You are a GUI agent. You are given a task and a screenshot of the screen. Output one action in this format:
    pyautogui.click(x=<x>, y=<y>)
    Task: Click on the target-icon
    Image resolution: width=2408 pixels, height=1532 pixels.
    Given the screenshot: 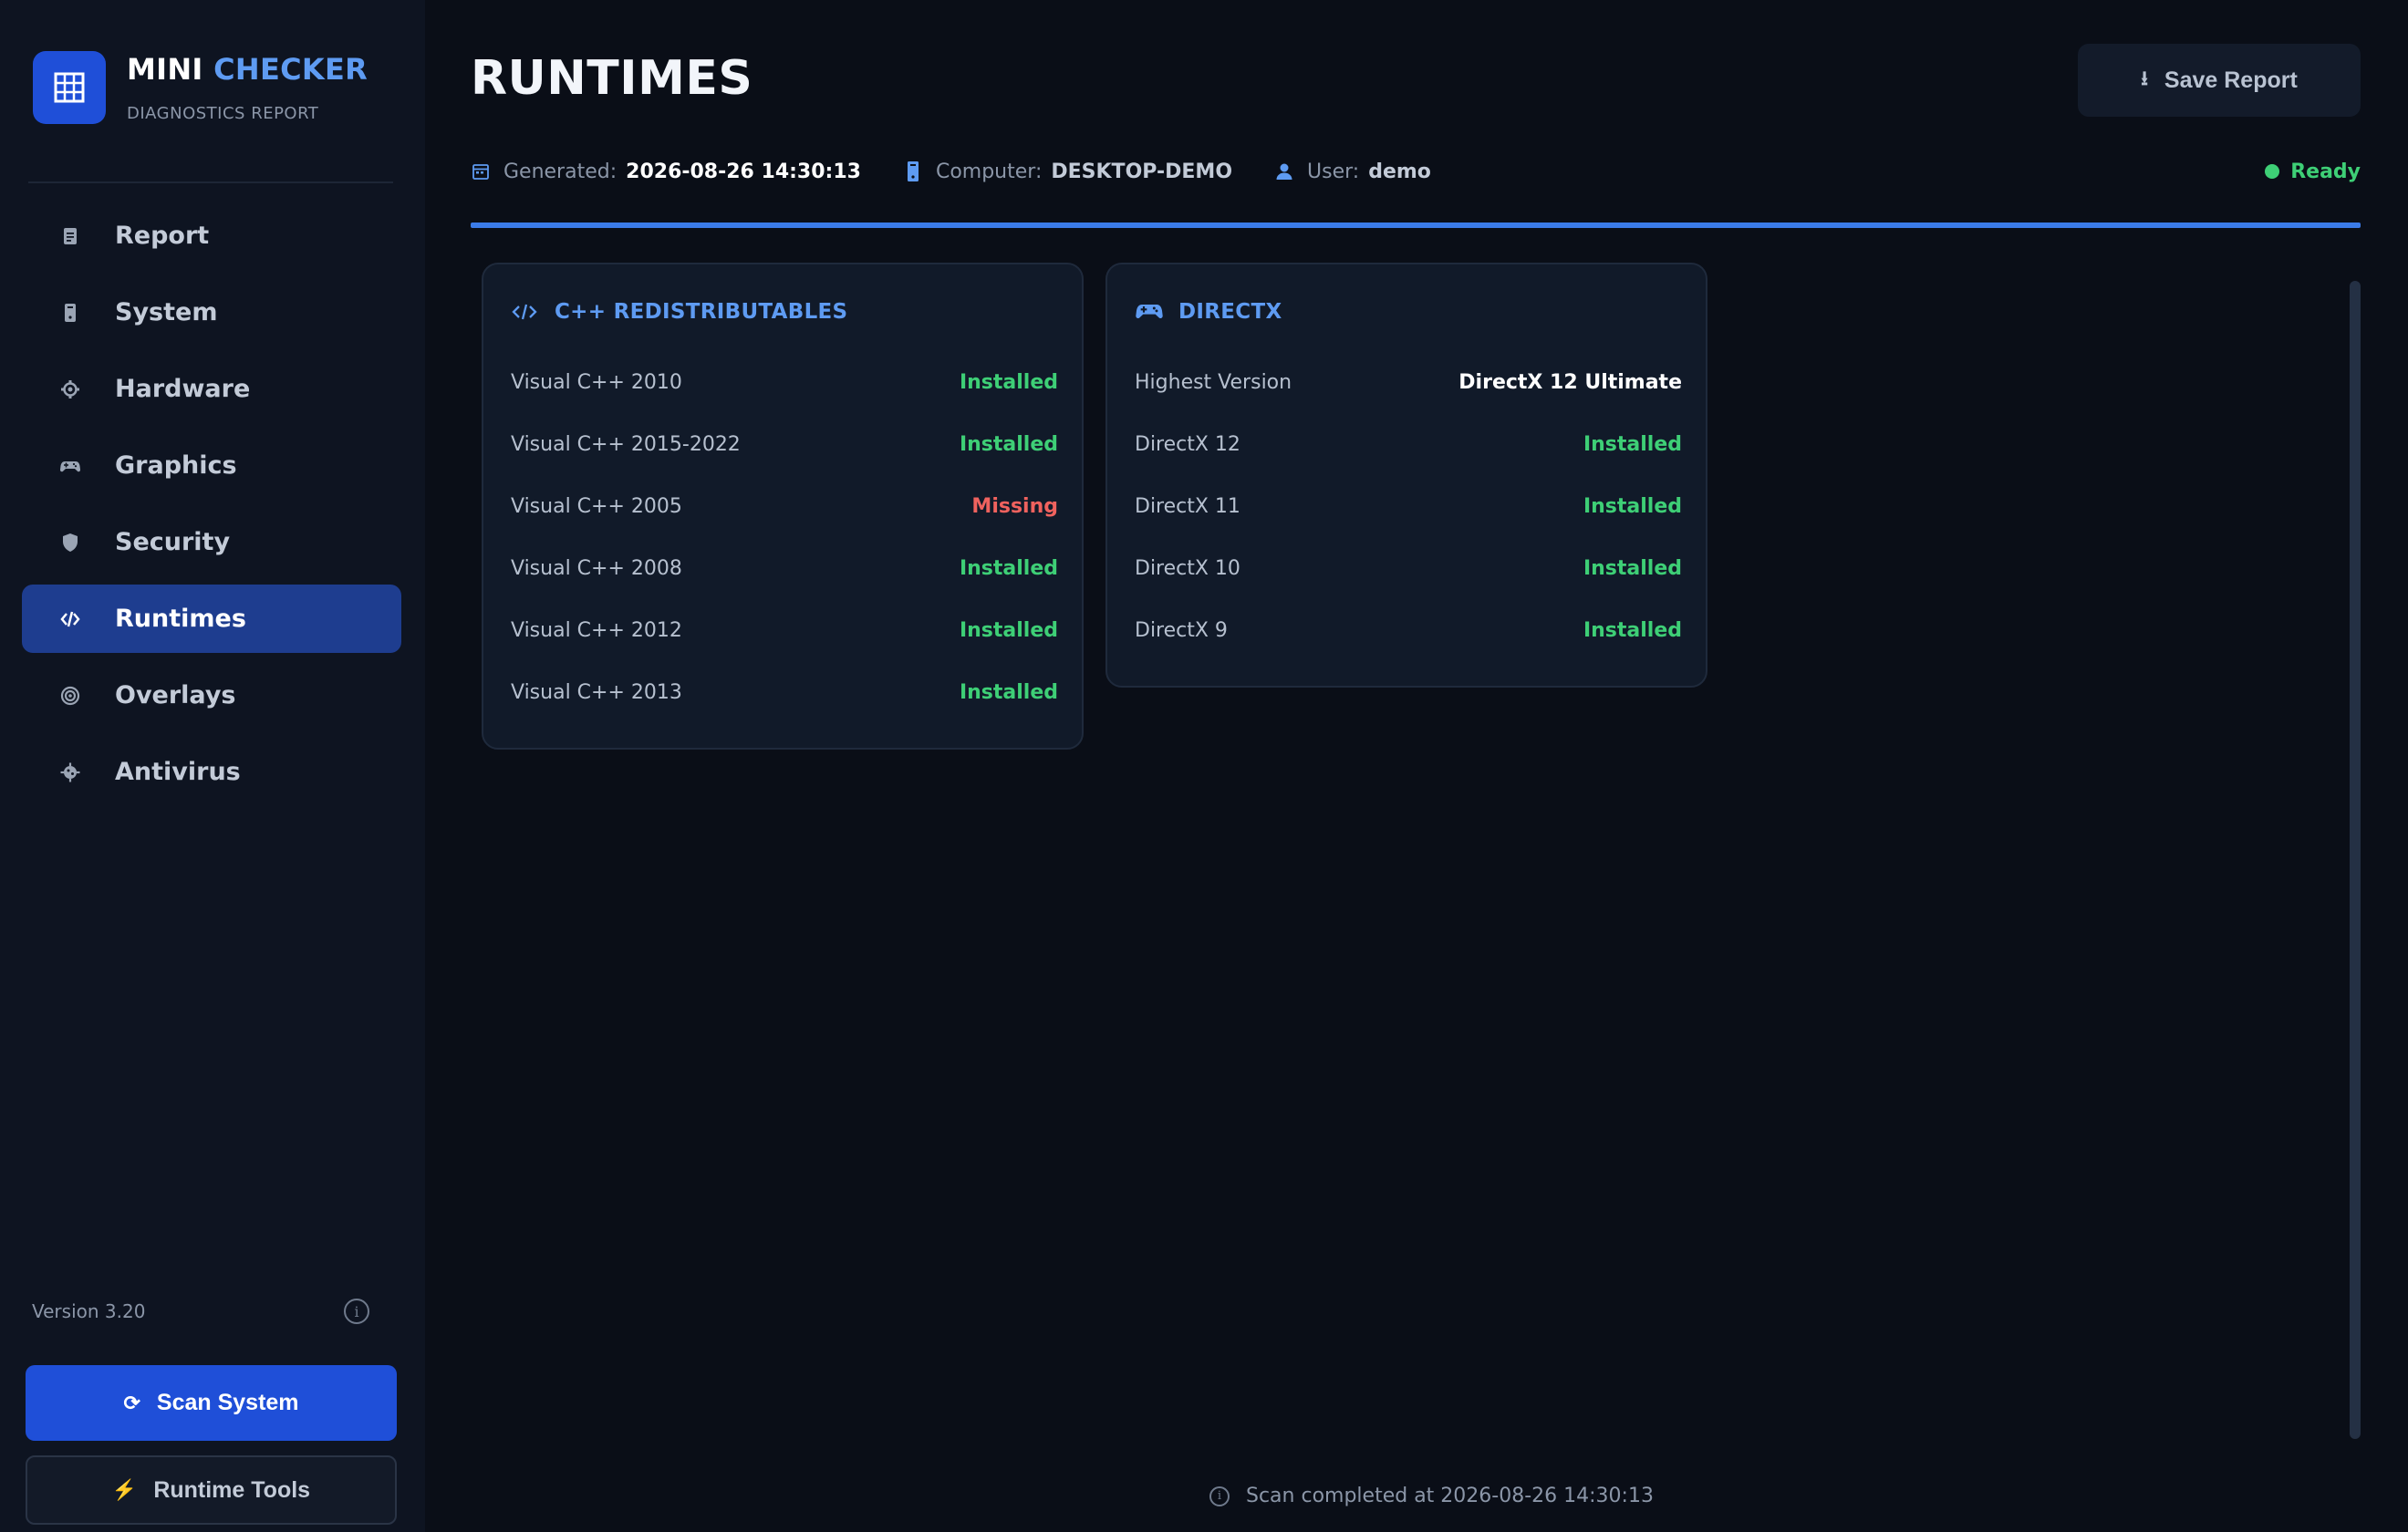 What is the action you would take?
    pyautogui.click(x=70, y=696)
    